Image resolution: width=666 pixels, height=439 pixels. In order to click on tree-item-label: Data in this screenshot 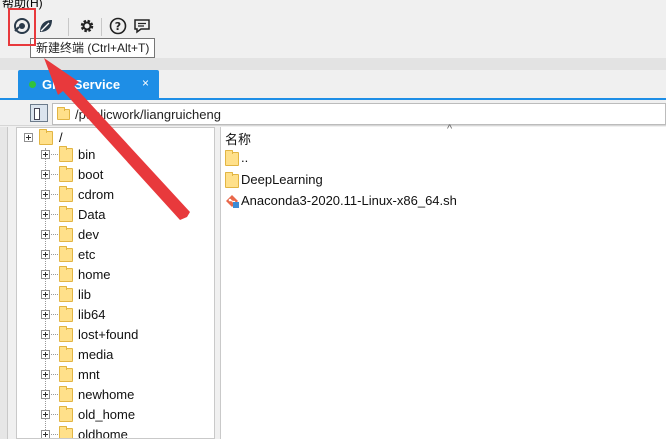, I will do `click(92, 214)`.